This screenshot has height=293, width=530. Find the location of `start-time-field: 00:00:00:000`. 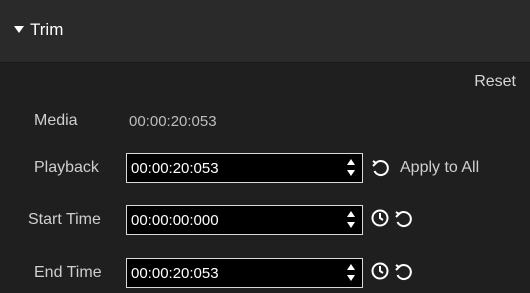

start-time-field: 00:00:00:000 is located at coordinates (244, 220).